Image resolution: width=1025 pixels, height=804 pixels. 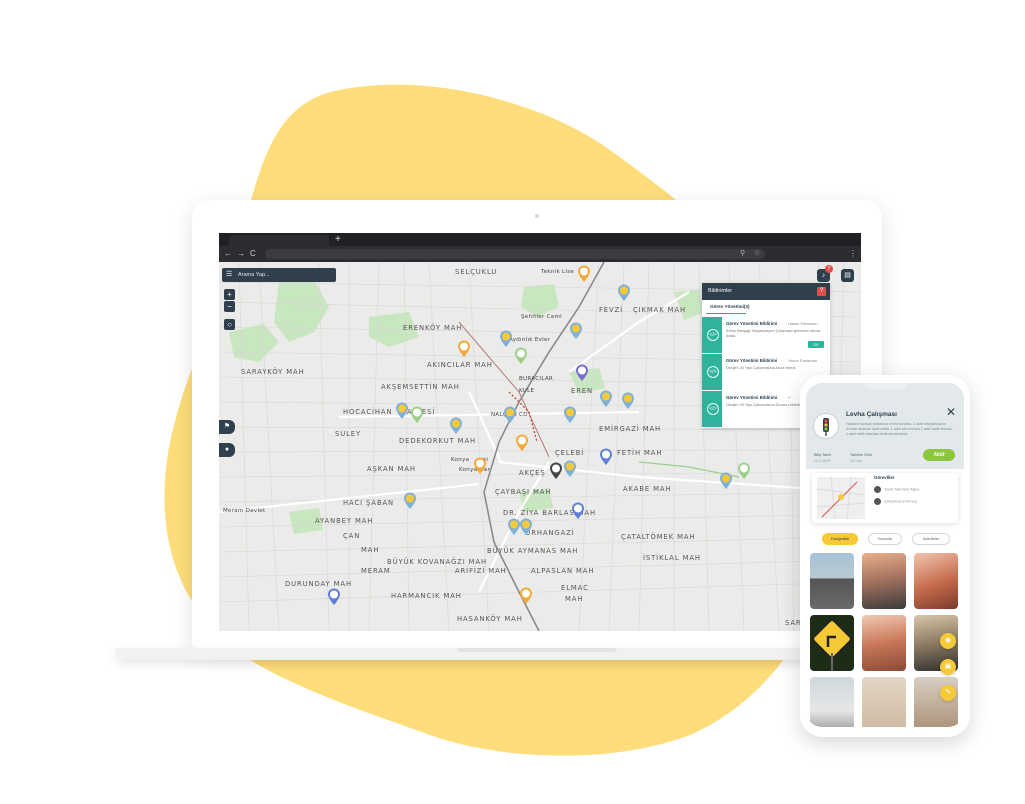 What do you see at coordinates (227, 427) in the screenshot?
I see `layer-toggle-icon: ⚑` at bounding box center [227, 427].